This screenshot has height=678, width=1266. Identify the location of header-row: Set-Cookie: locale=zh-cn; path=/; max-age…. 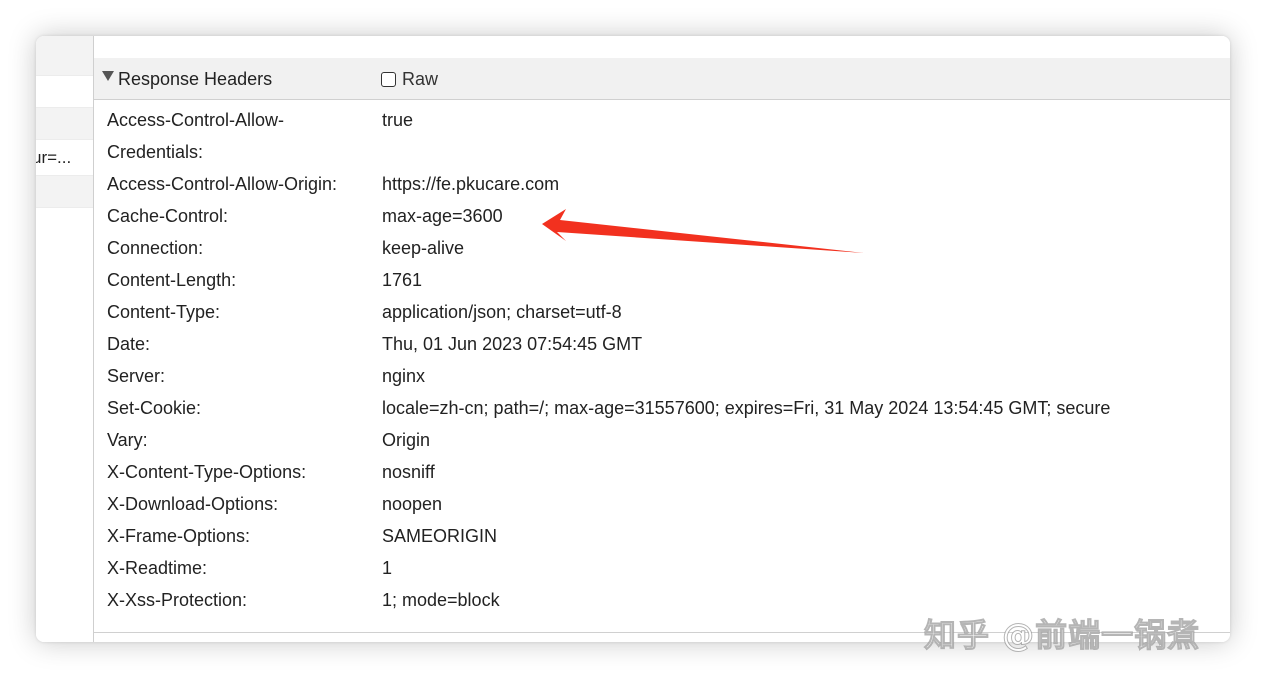
(662, 408).